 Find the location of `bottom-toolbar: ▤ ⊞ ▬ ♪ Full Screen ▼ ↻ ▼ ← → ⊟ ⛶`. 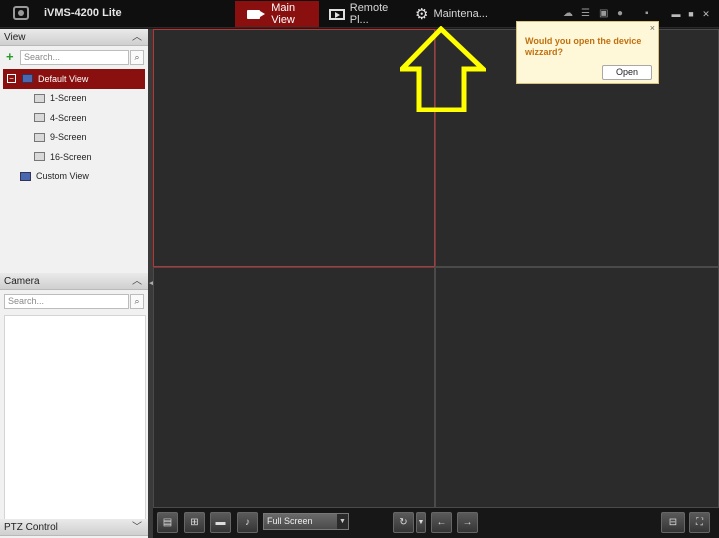

bottom-toolbar: ▤ ⊞ ▬ ♪ Full Screen ▼ ↻ ▼ ← → ⊟ ⛶ is located at coordinates (436, 523).